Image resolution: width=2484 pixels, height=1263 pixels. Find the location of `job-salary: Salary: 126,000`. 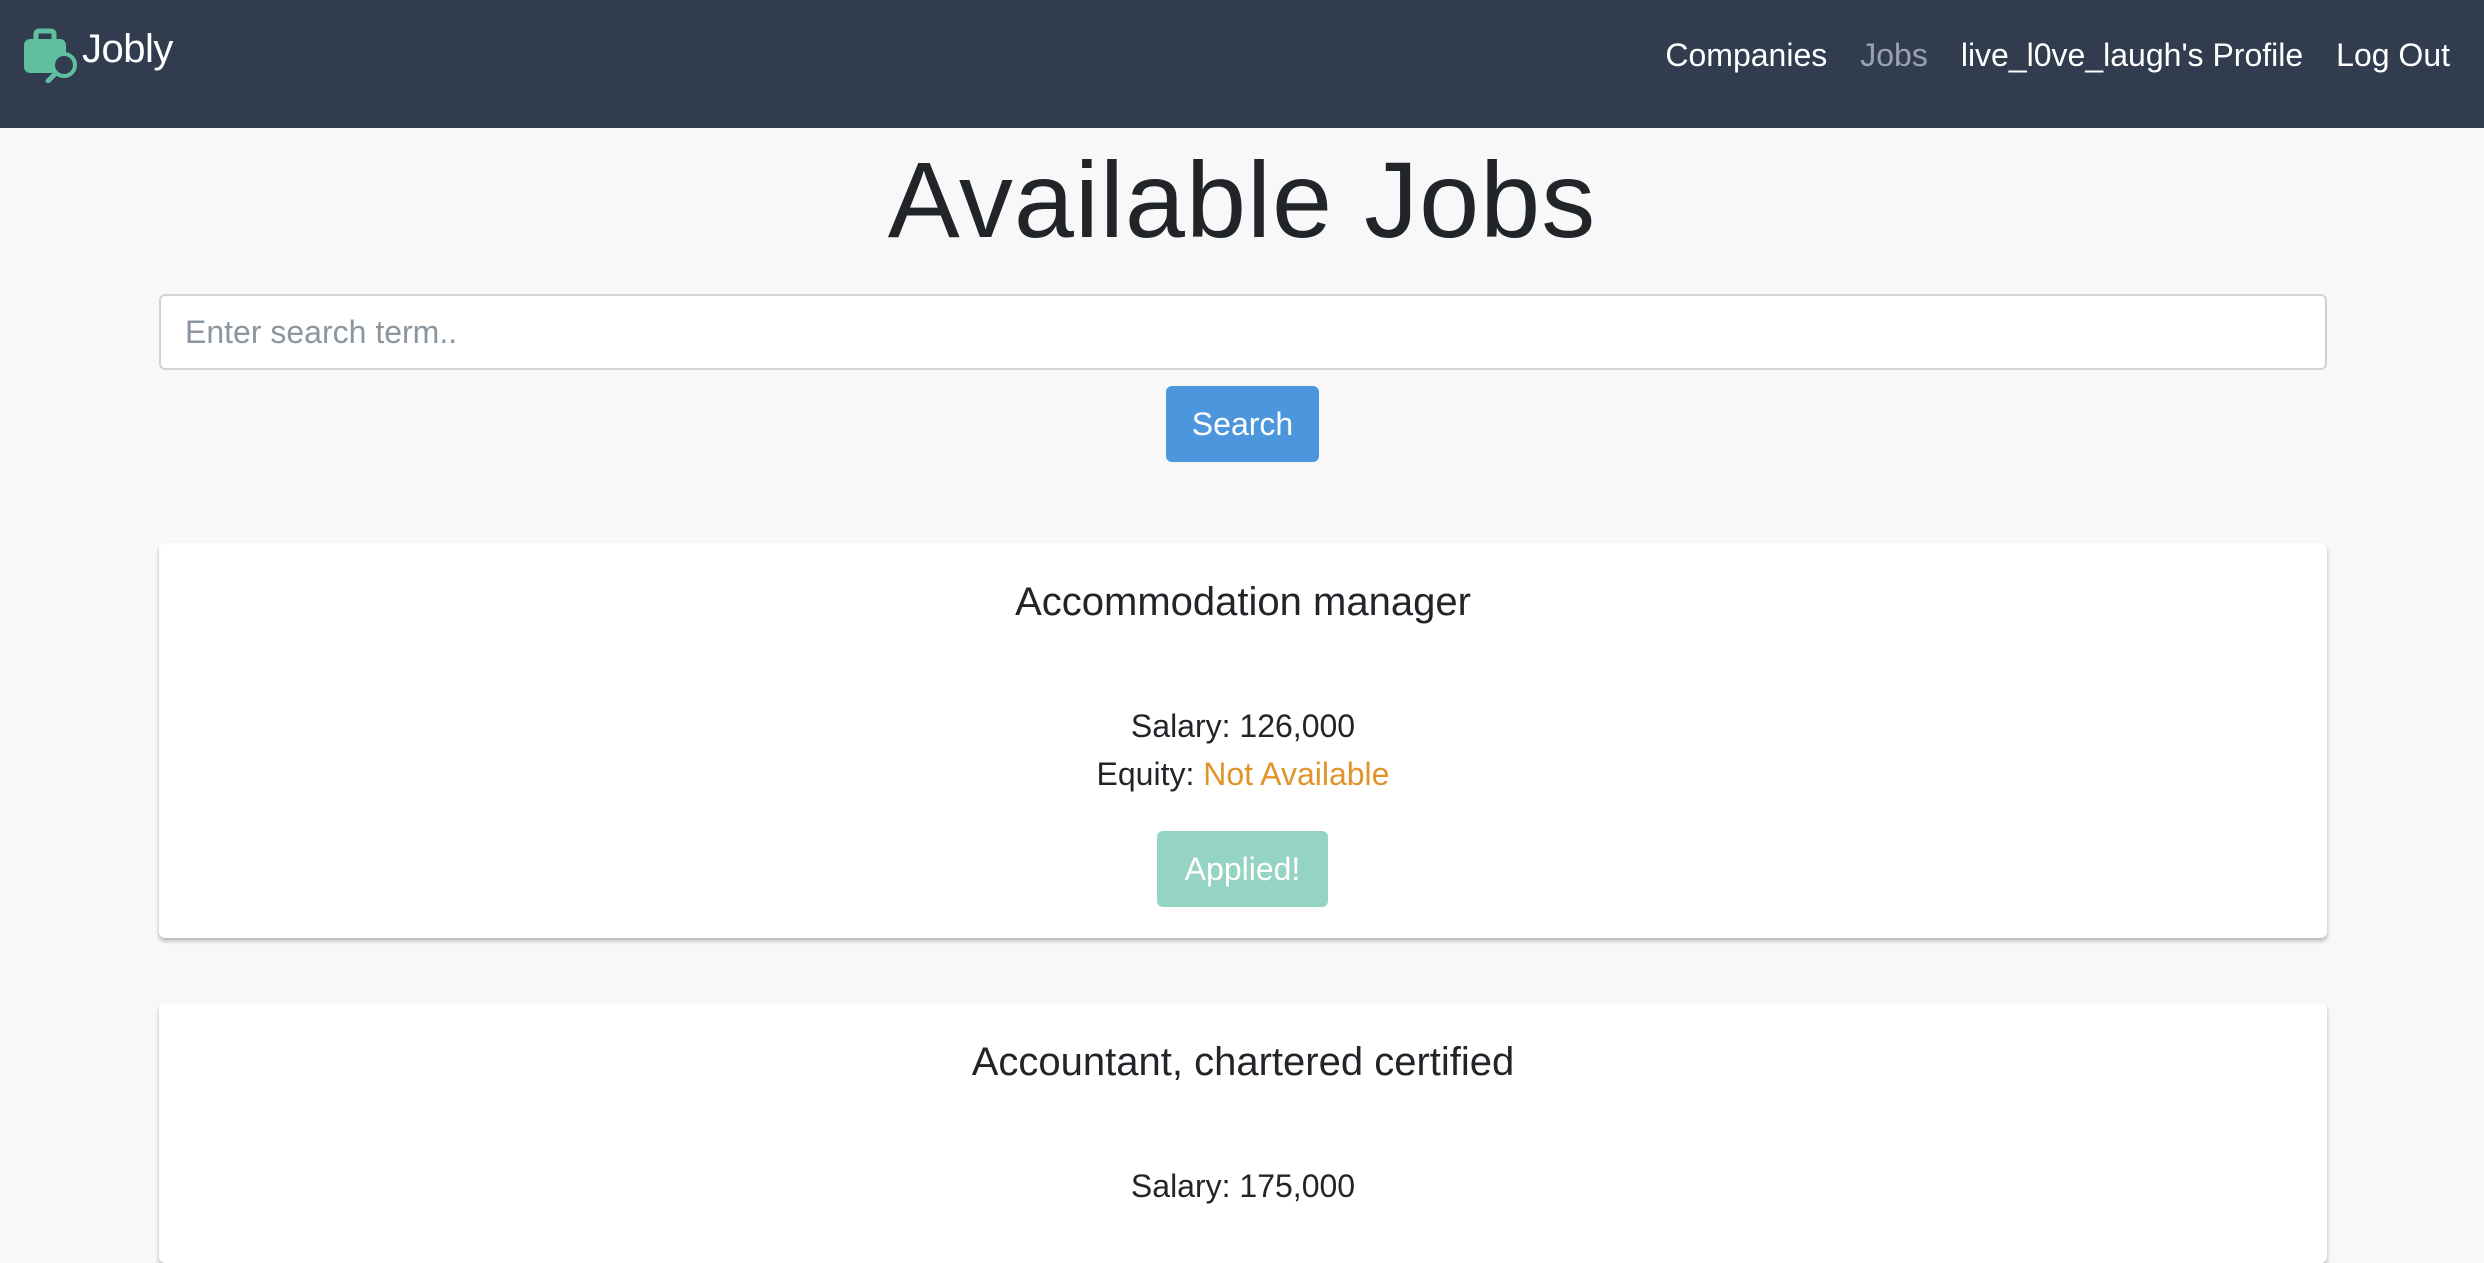

job-salary: Salary: 126,000 is located at coordinates (1243, 726).